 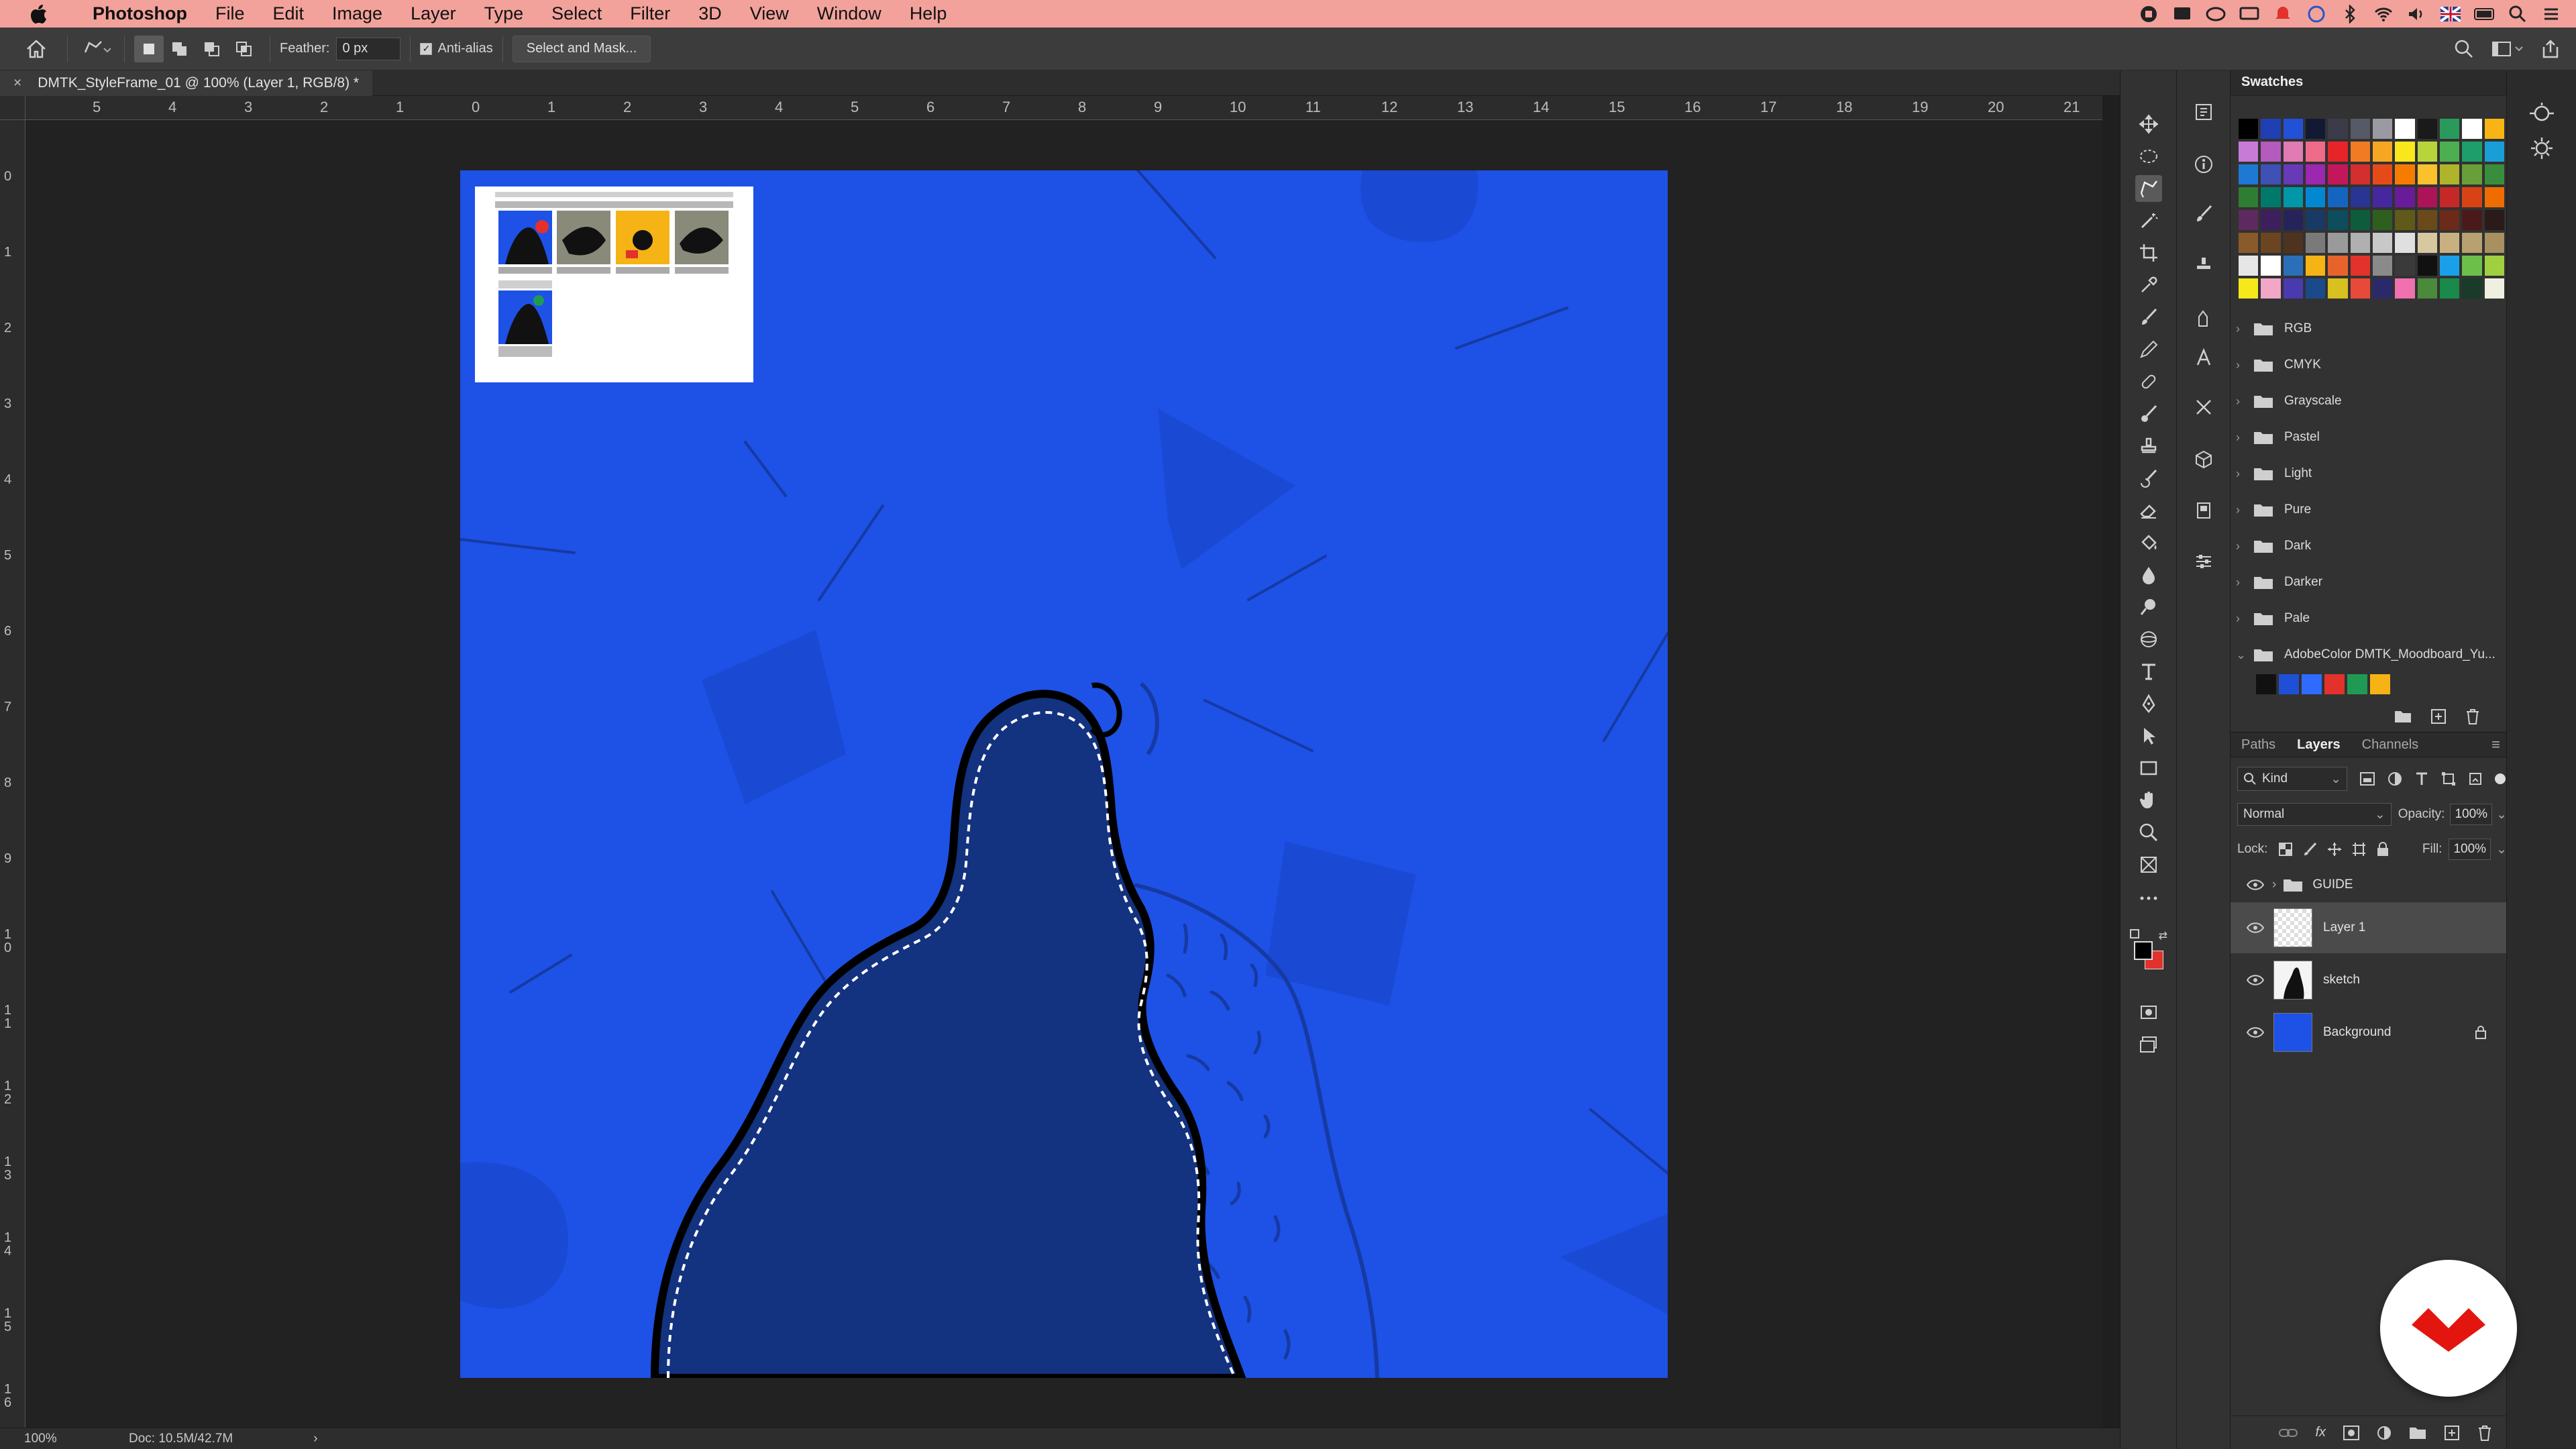 What do you see at coordinates (2367, 618) in the screenshot?
I see `swatch-folder-pale: › Pale` at bounding box center [2367, 618].